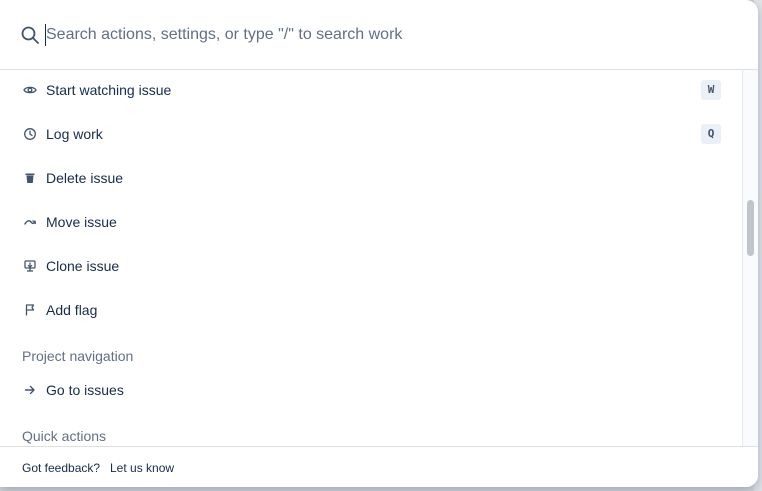 The width and height of the screenshot is (762, 491). Describe the element at coordinates (81, 222) in the screenshot. I see `item-label: Move issue` at that location.